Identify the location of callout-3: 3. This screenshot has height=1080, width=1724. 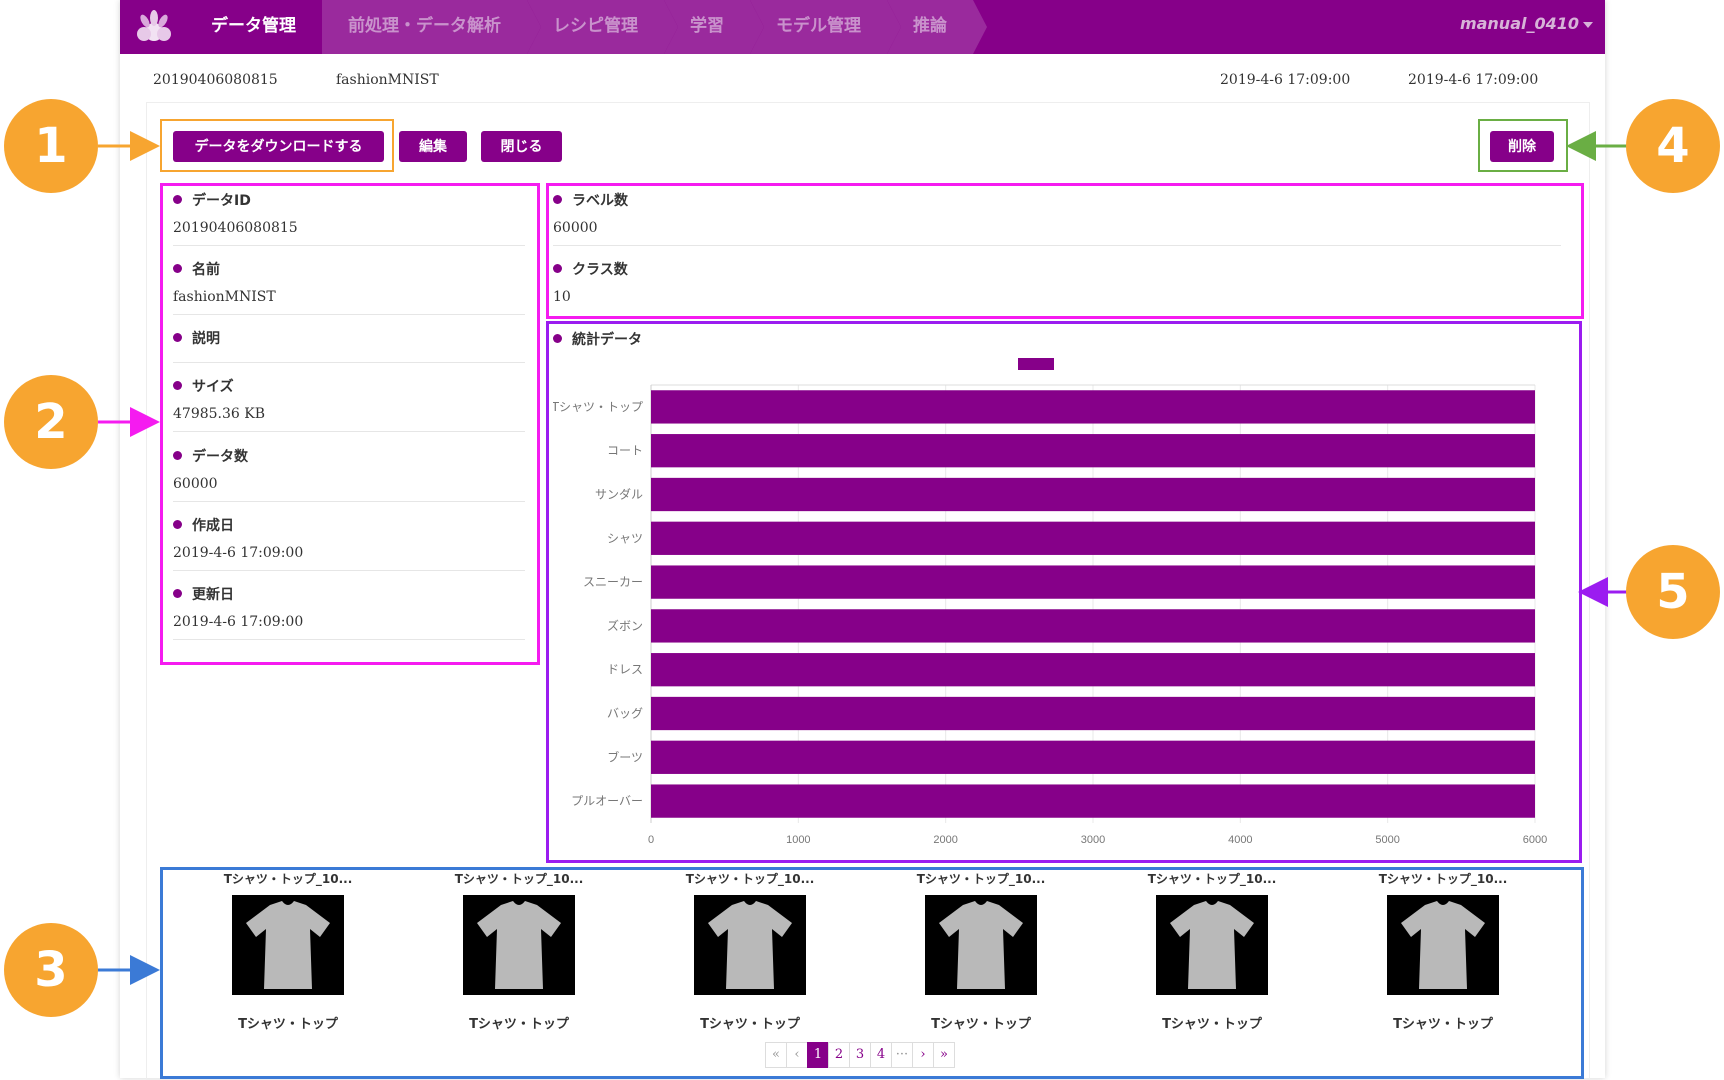
(51, 970).